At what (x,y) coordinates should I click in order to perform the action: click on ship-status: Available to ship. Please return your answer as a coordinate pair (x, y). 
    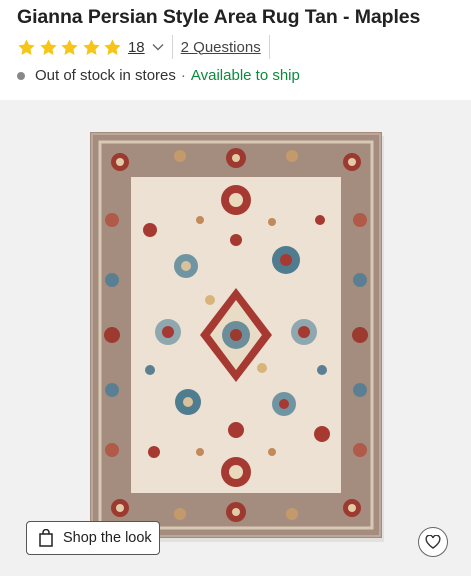
    Looking at the image, I should click on (245, 75).